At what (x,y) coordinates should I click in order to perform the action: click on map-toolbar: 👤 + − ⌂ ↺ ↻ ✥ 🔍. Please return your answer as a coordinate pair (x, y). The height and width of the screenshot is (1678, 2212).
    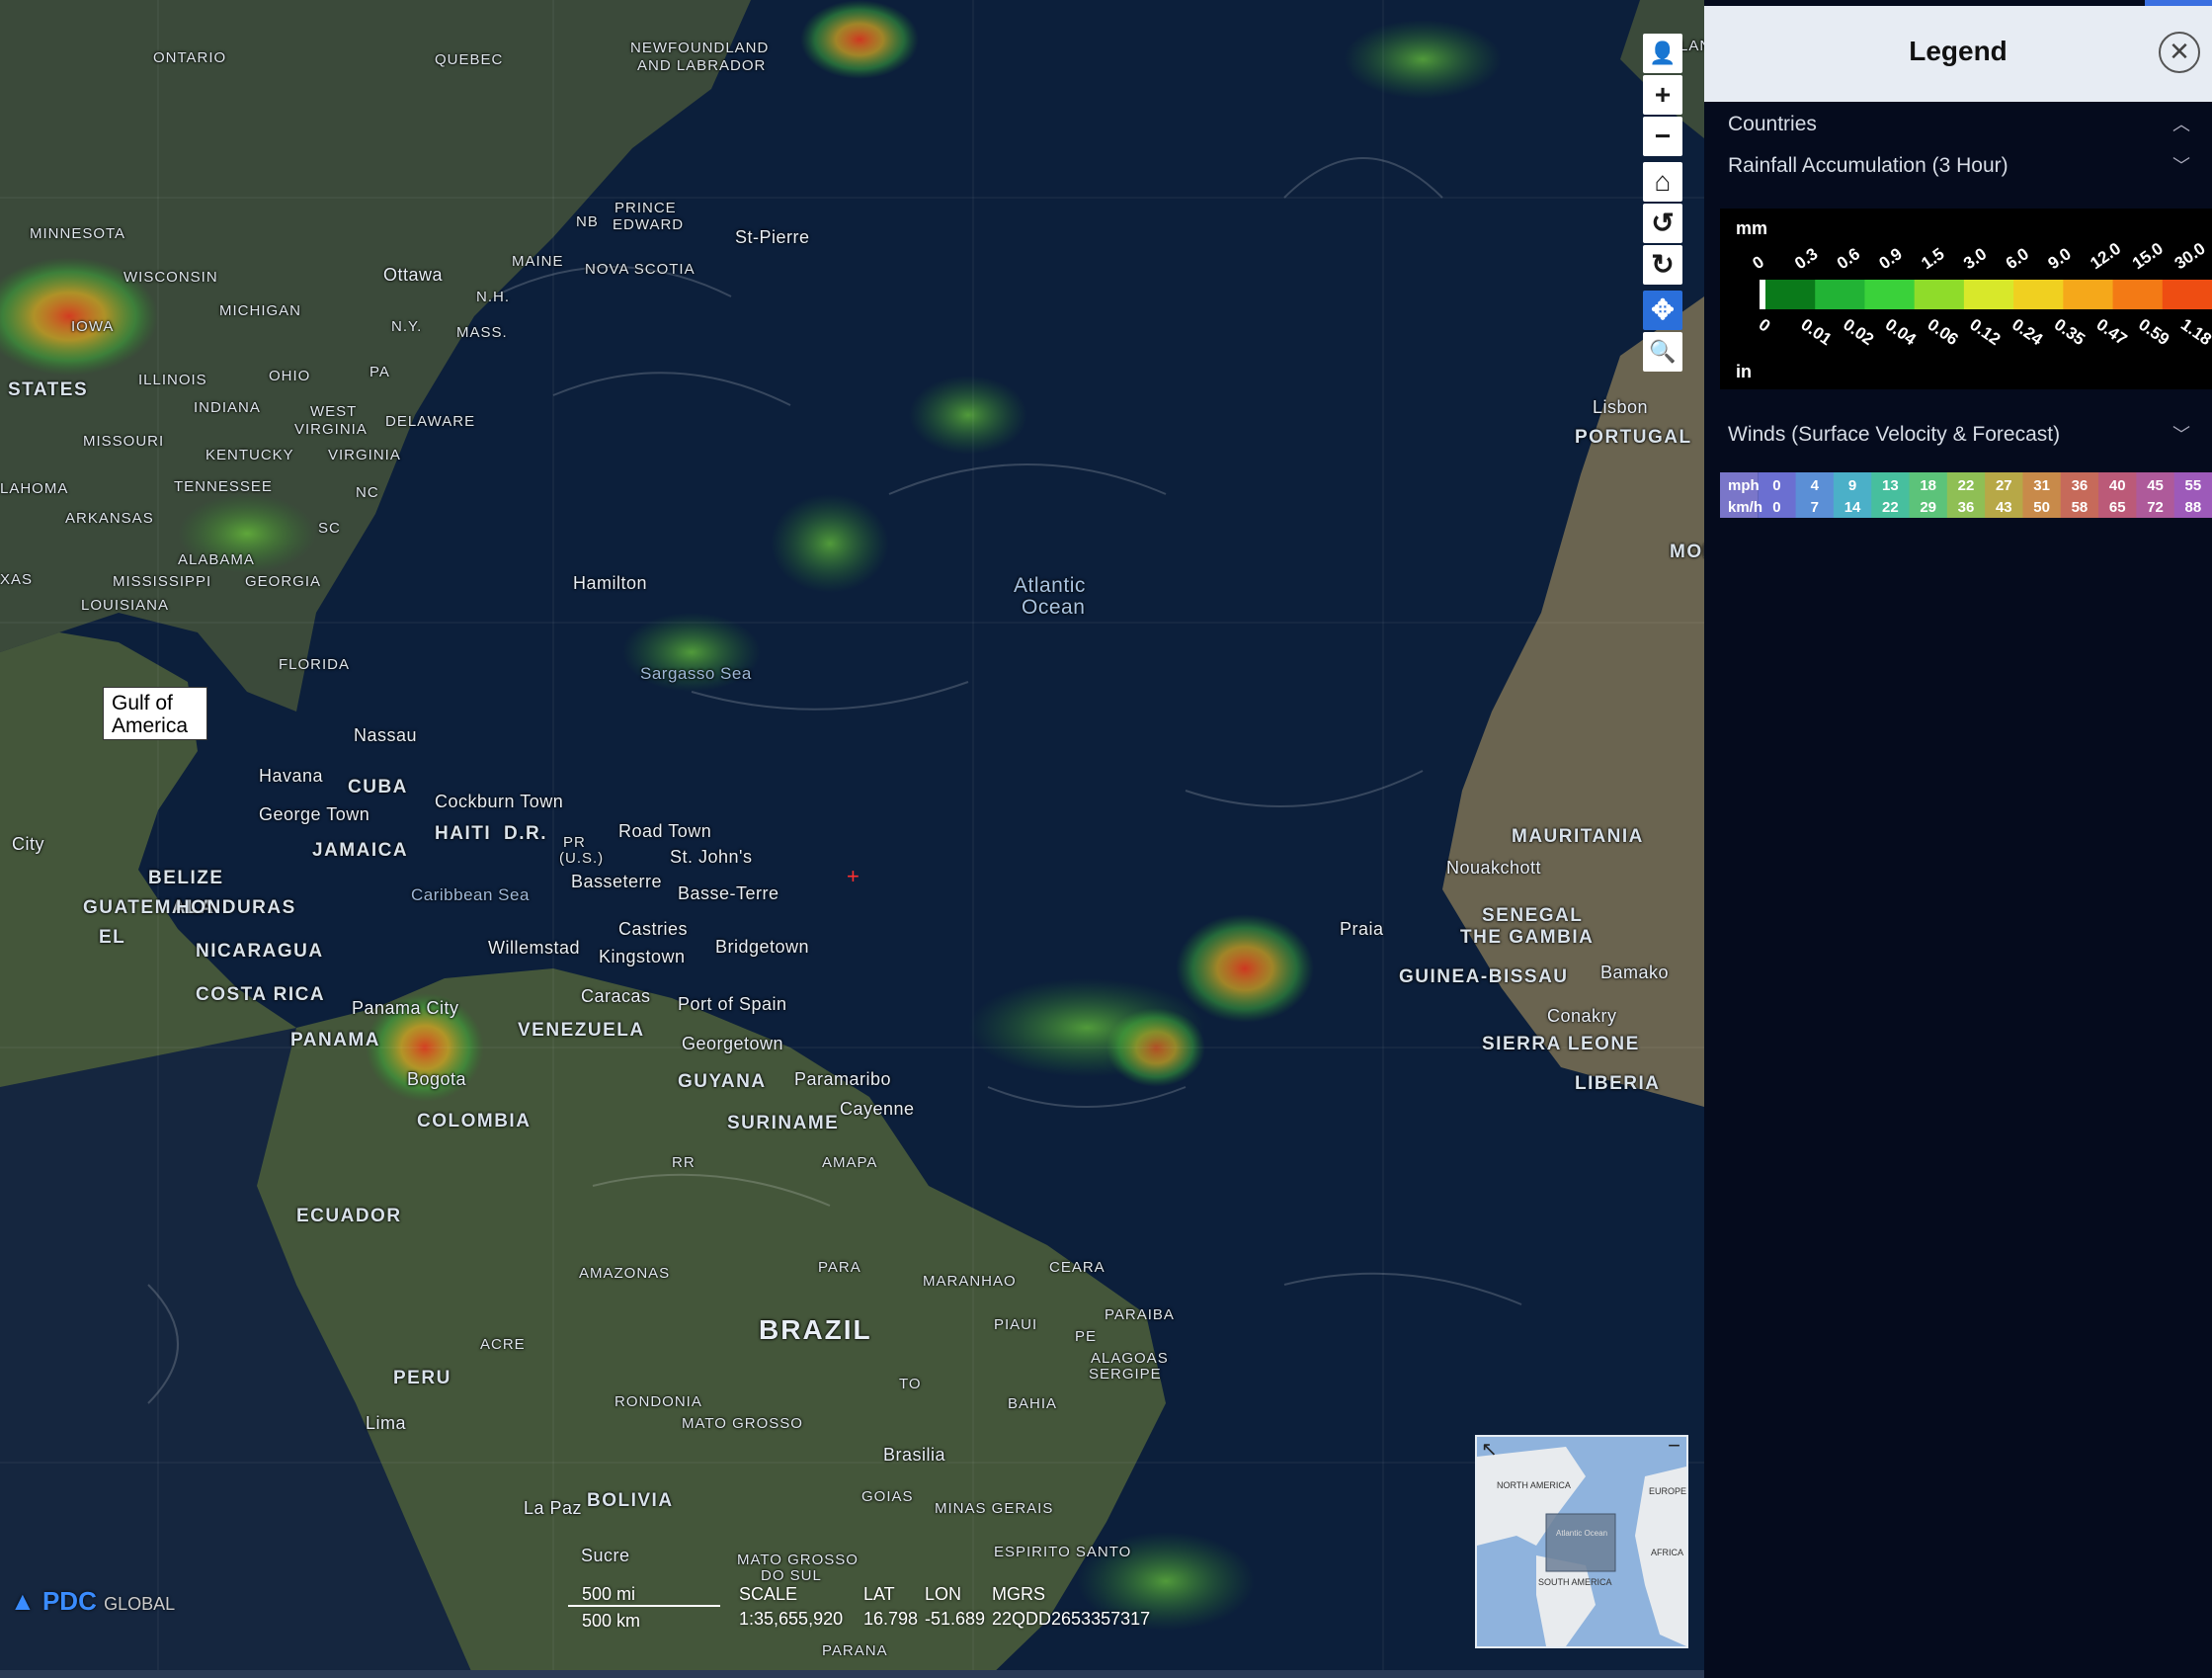
    Looking at the image, I should click on (1664, 204).